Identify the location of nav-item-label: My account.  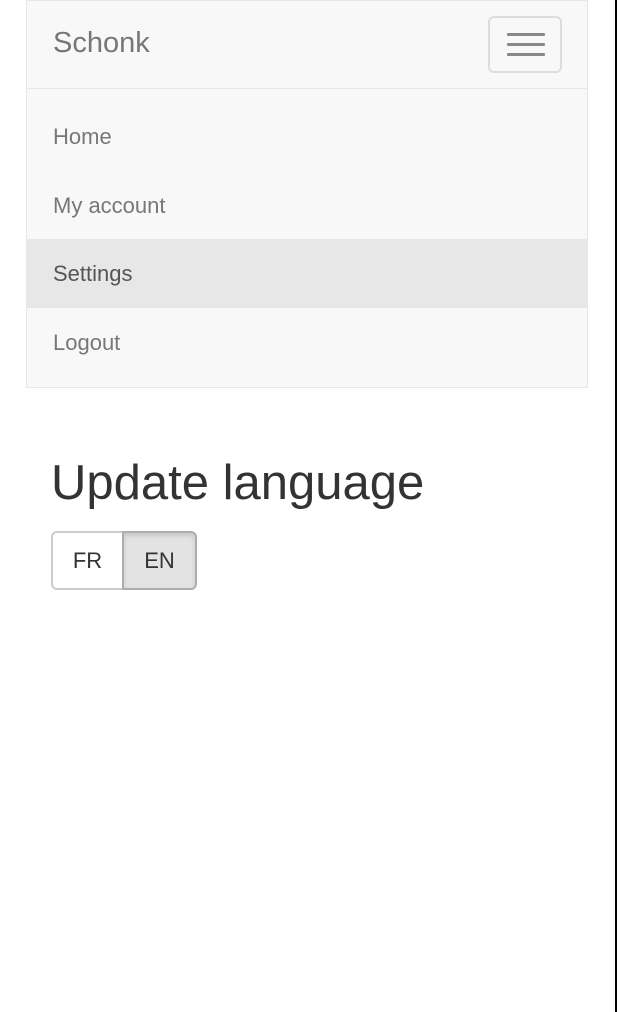
(109, 205).